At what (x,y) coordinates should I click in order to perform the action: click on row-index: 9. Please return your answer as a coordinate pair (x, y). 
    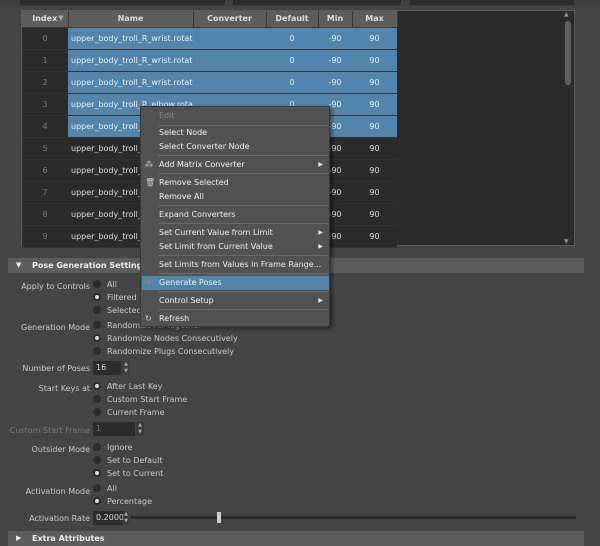
    Looking at the image, I should click on (45, 236).